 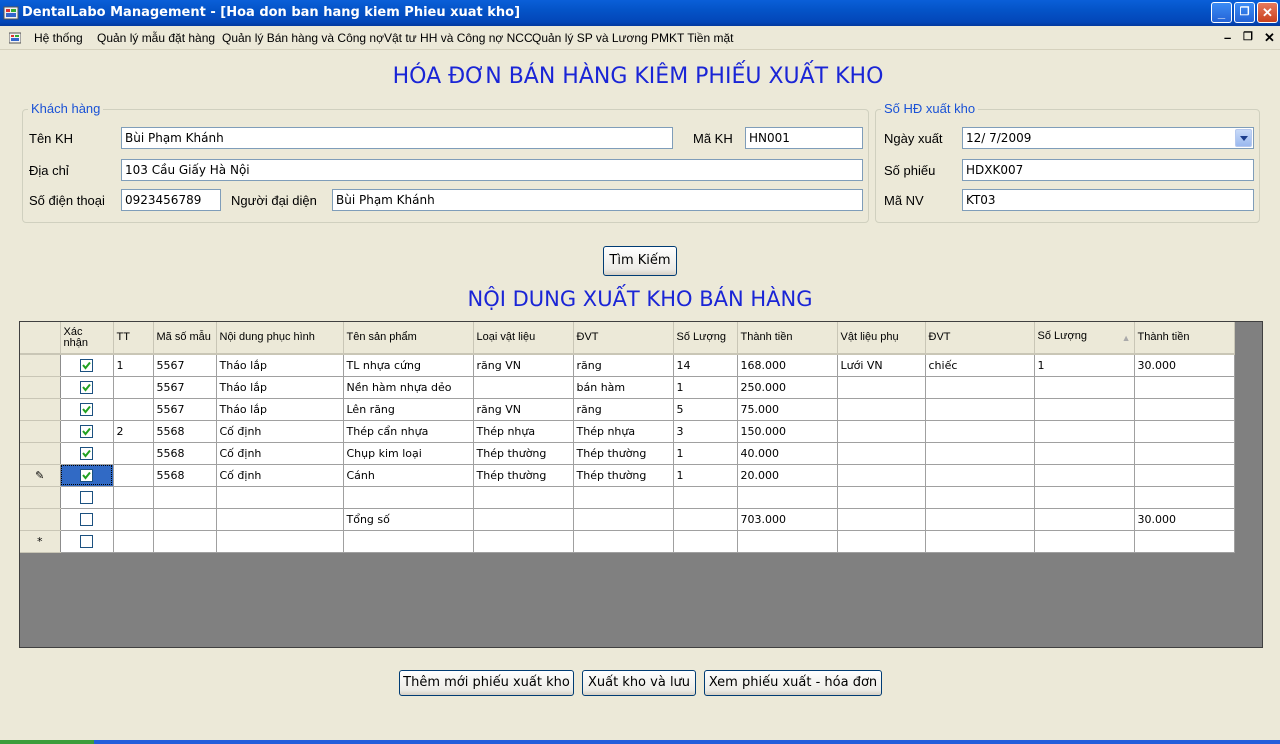 What do you see at coordinates (408, 519) in the screenshot?
I see `cell-product-name: Tổng số` at bounding box center [408, 519].